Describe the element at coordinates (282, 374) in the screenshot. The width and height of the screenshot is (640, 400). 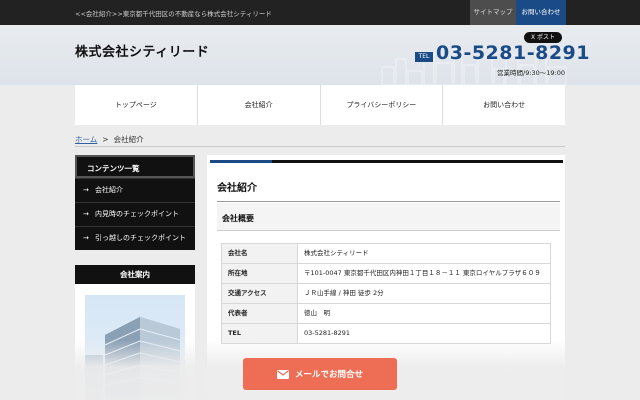
I see `mail-icon` at that location.